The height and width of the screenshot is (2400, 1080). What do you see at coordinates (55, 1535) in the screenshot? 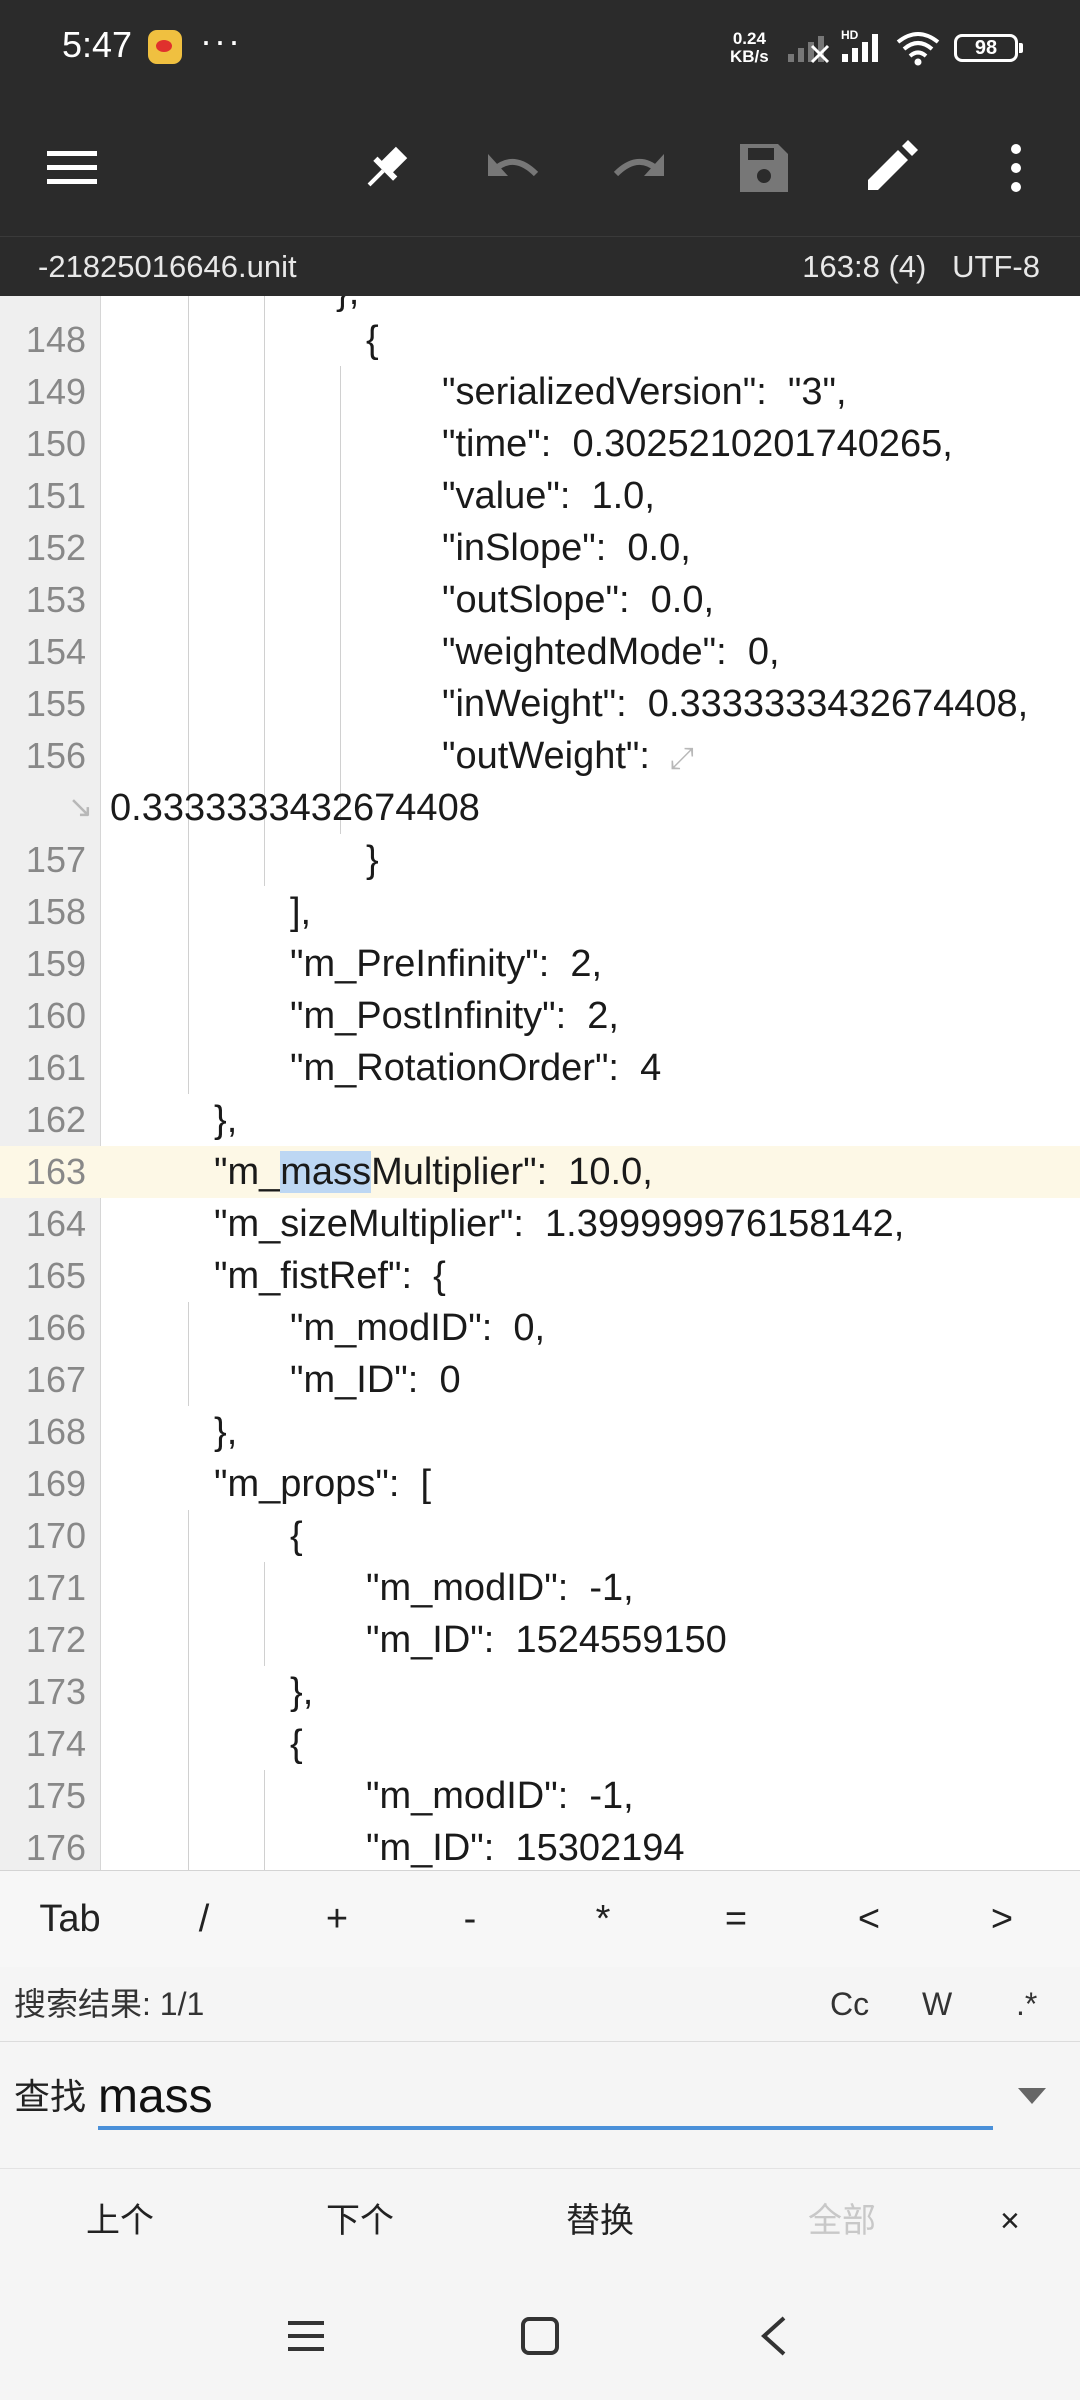
I see `line-number: 170` at bounding box center [55, 1535].